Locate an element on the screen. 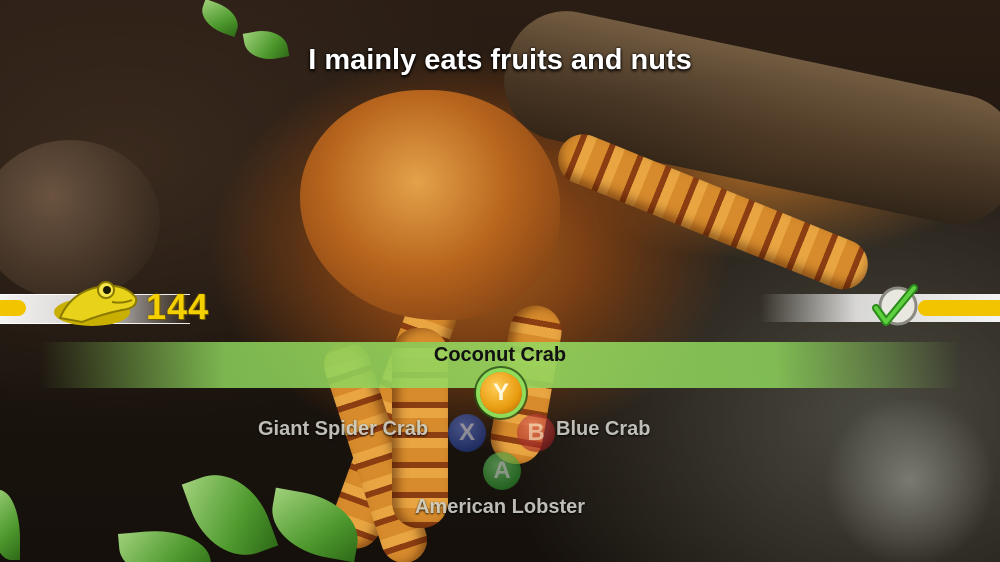  frog-icon is located at coordinates (96, 303).